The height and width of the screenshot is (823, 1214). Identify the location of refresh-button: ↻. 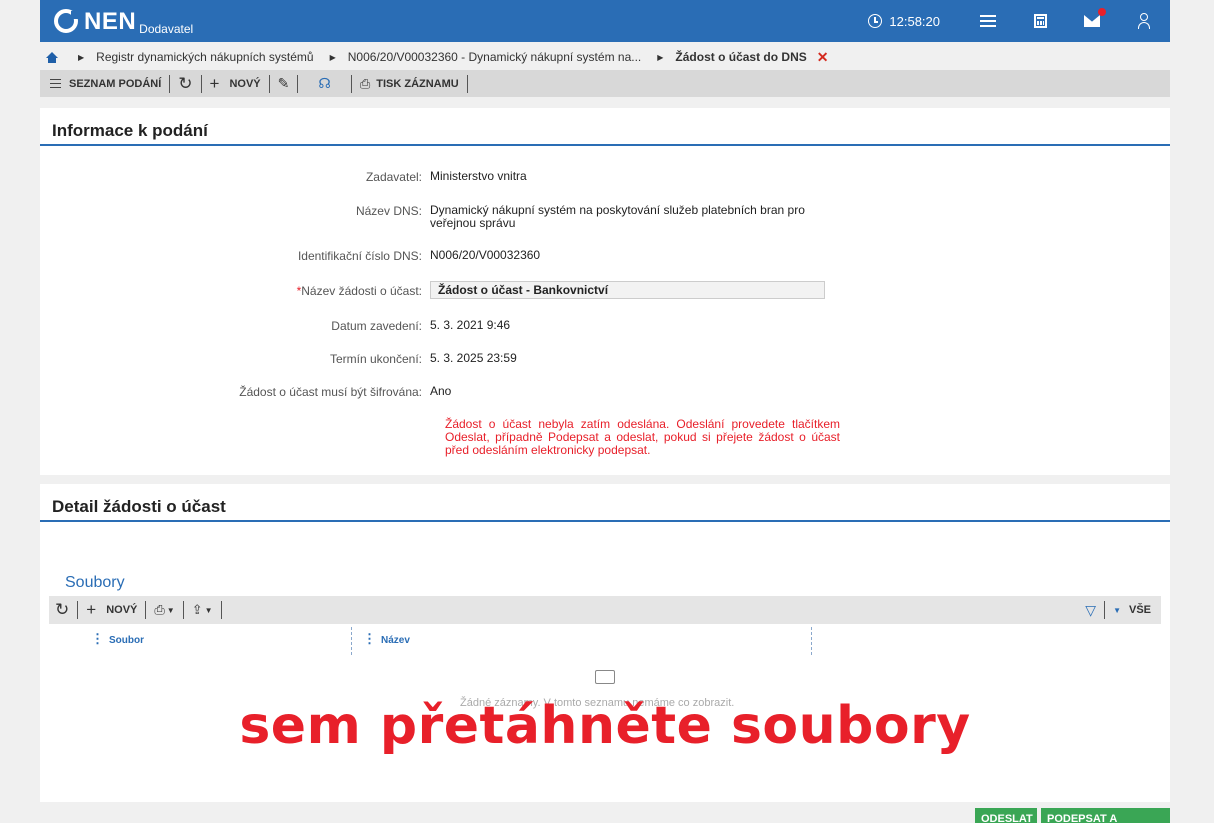
(185, 83).